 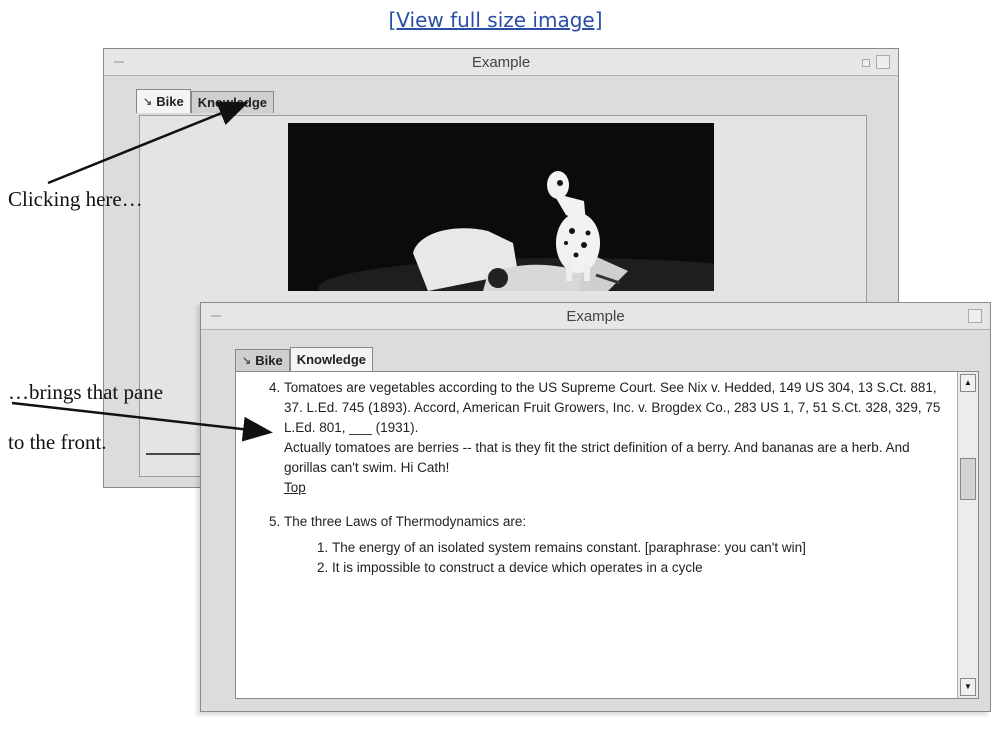 I want to click on minimize-icon, so click(x=866, y=63).